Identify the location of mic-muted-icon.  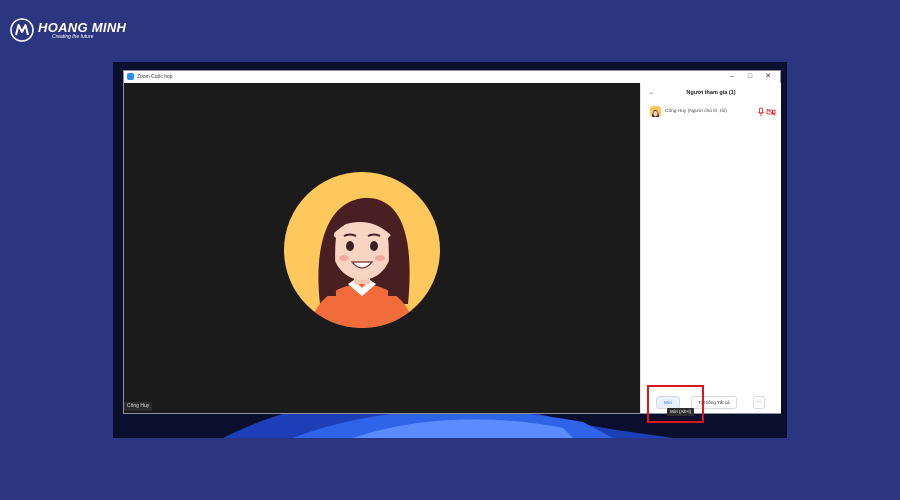
(761, 112).